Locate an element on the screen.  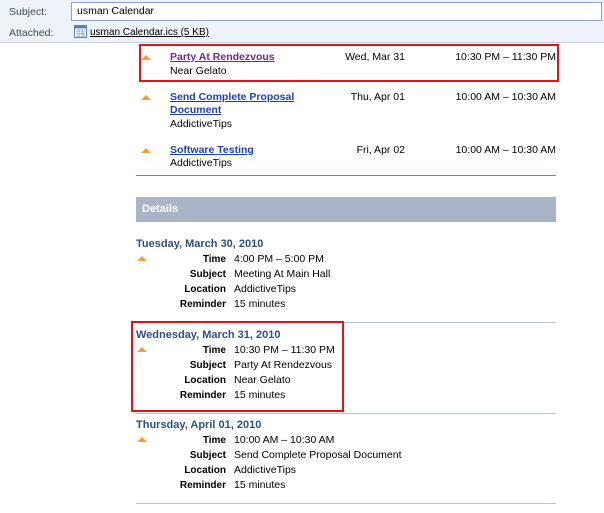
details-header-bar: Details is located at coordinates (346, 209).